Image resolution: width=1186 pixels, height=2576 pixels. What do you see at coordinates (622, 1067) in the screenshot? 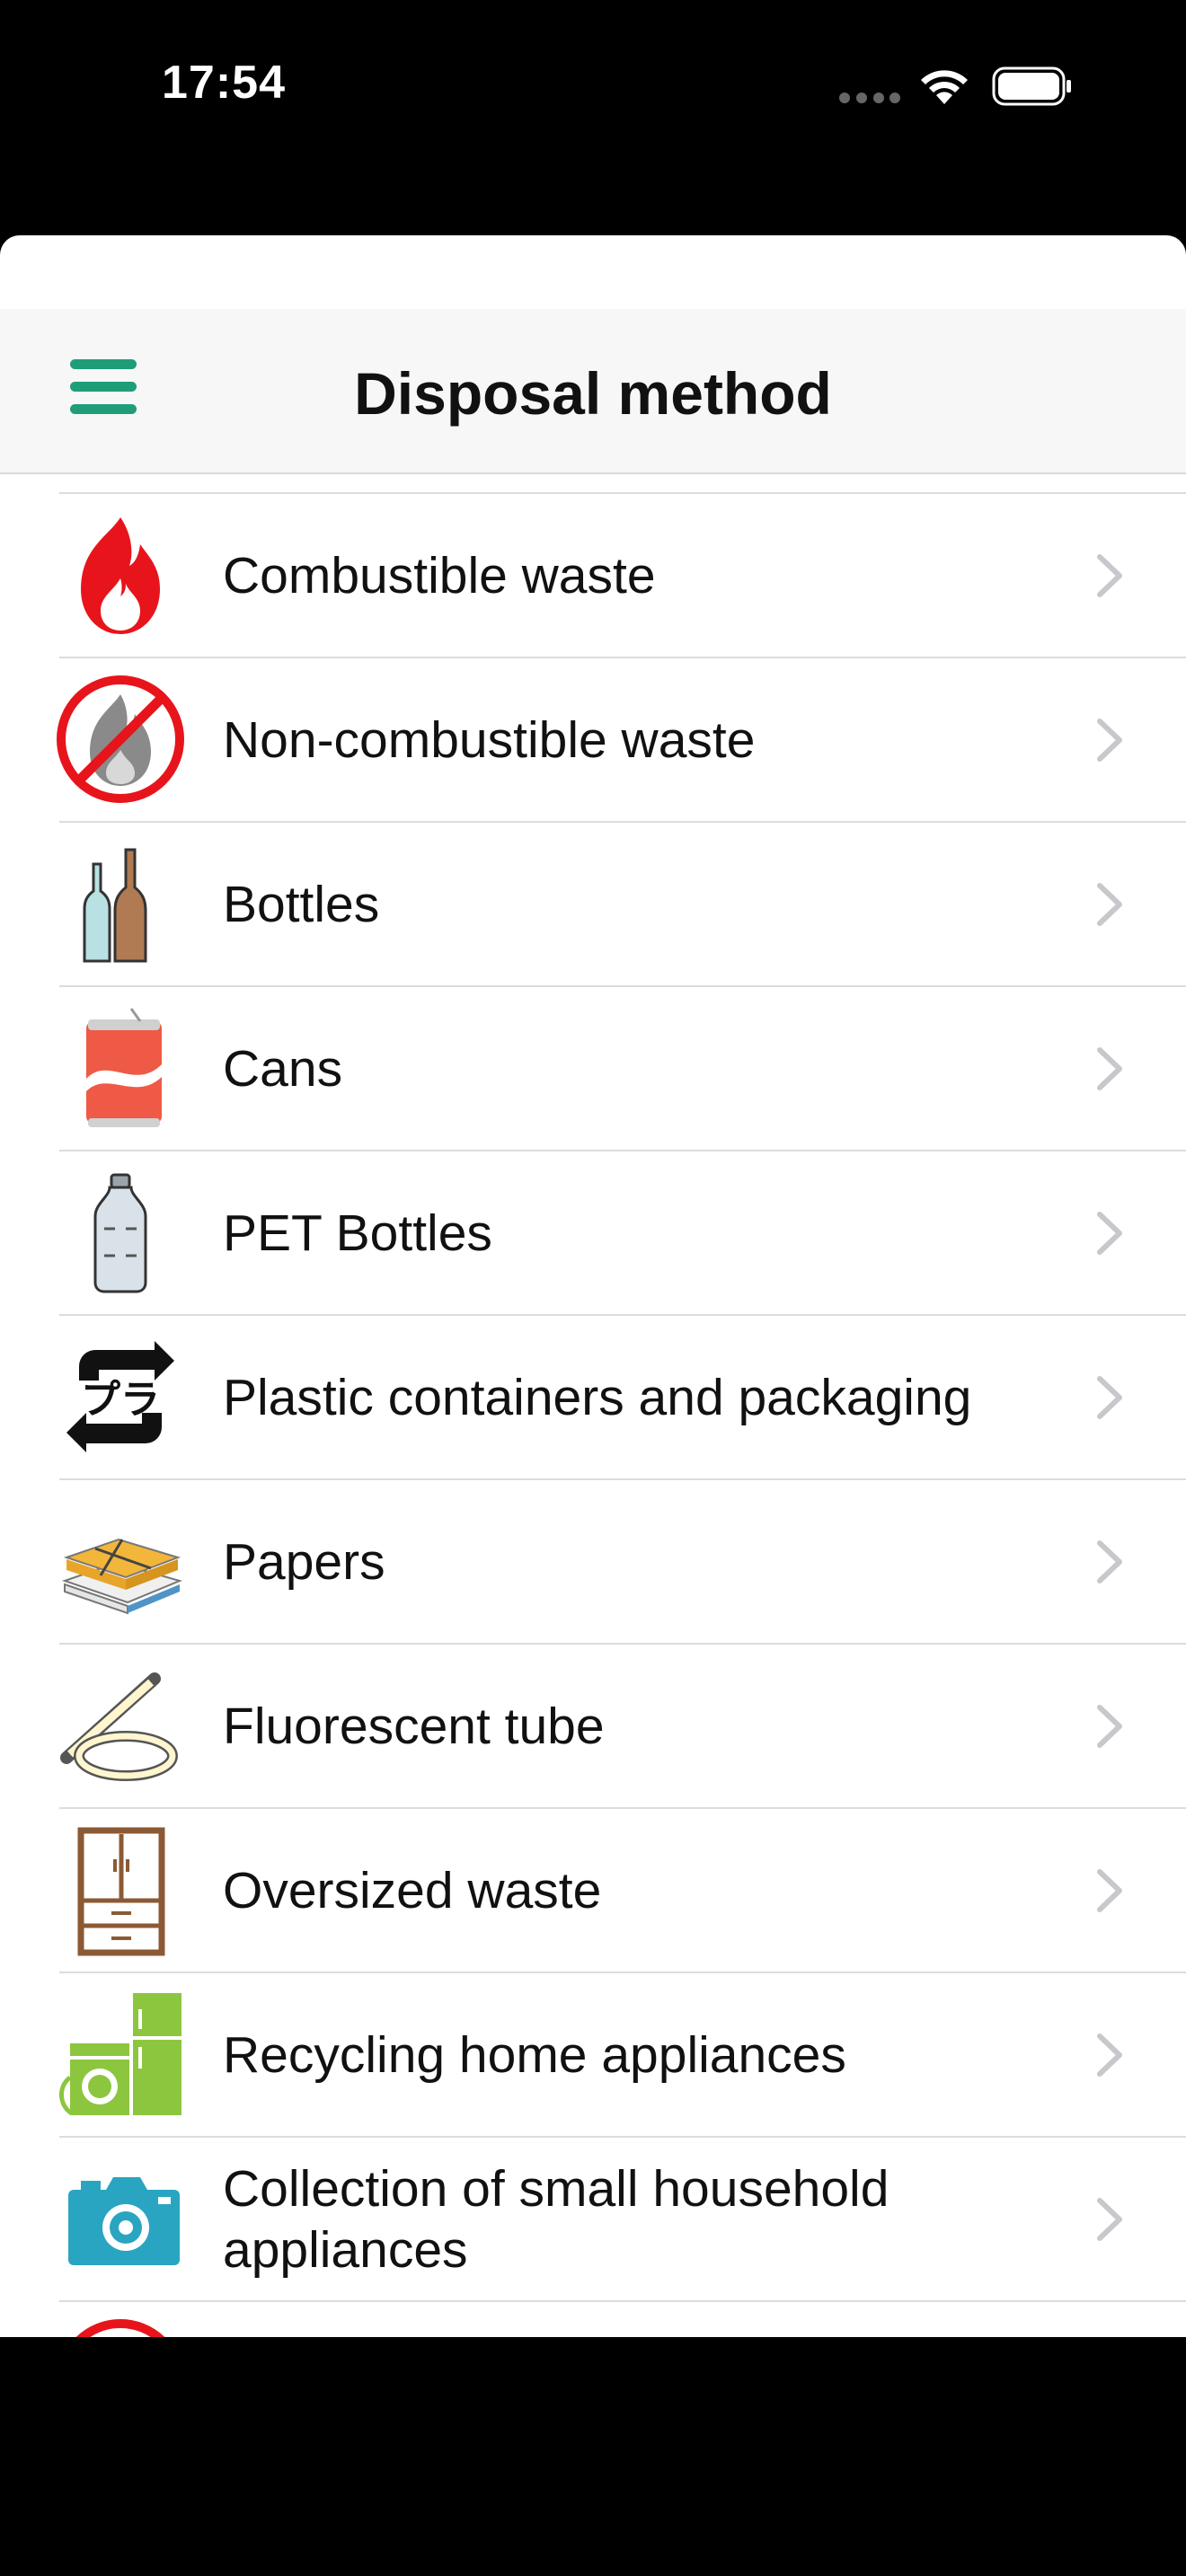
I see `list-item-cans: Cans` at bounding box center [622, 1067].